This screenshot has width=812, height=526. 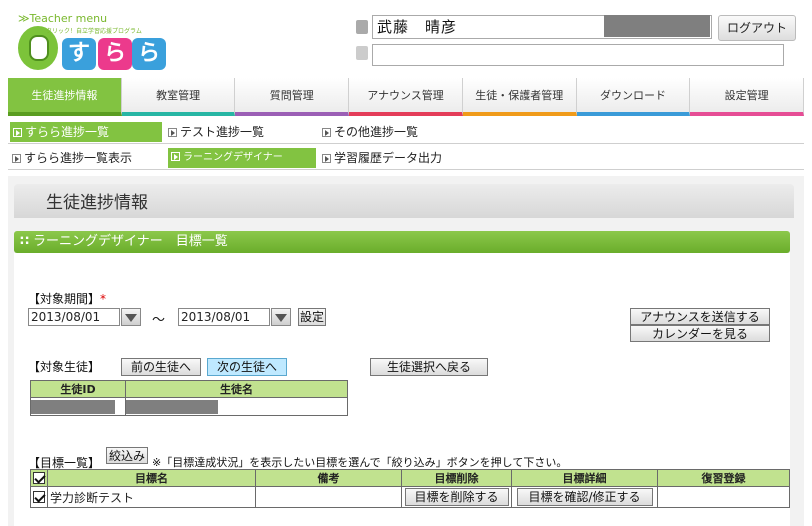 What do you see at coordinates (97, 203) in the screenshot?
I see `page-title: 生徒進捗情報` at bounding box center [97, 203].